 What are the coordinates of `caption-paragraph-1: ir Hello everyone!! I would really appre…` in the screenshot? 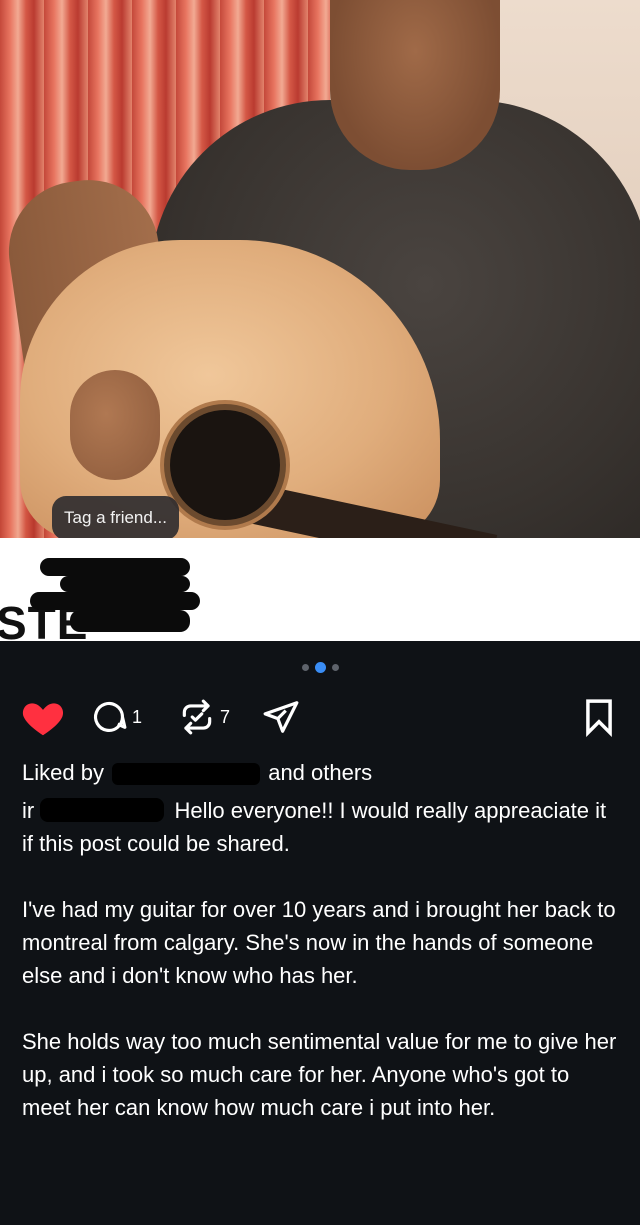 It's located at (322, 827).